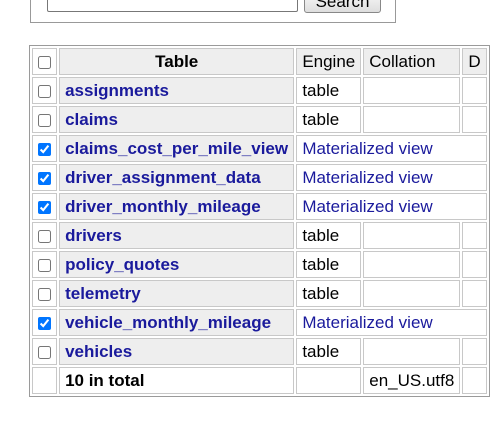 This screenshot has height=435, width=490. Describe the element at coordinates (177, 90) in the screenshot. I see `table-name-cell: assignments` at that location.